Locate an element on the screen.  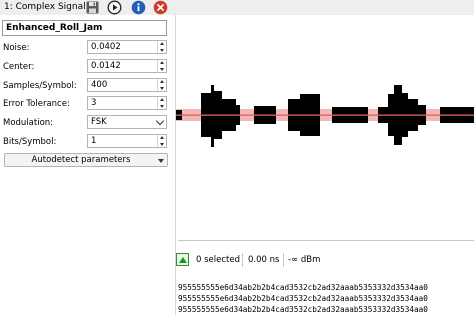
show-selection-button is located at coordinates (182, 259).